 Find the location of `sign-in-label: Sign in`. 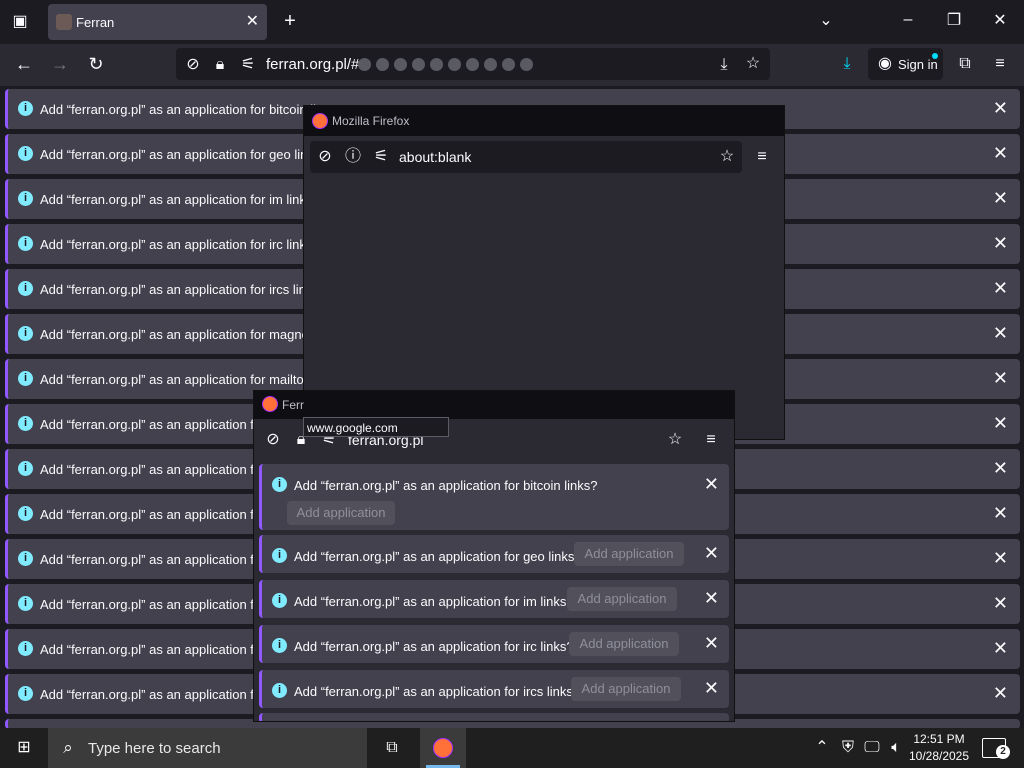

sign-in-label: Sign in is located at coordinates (918, 64).